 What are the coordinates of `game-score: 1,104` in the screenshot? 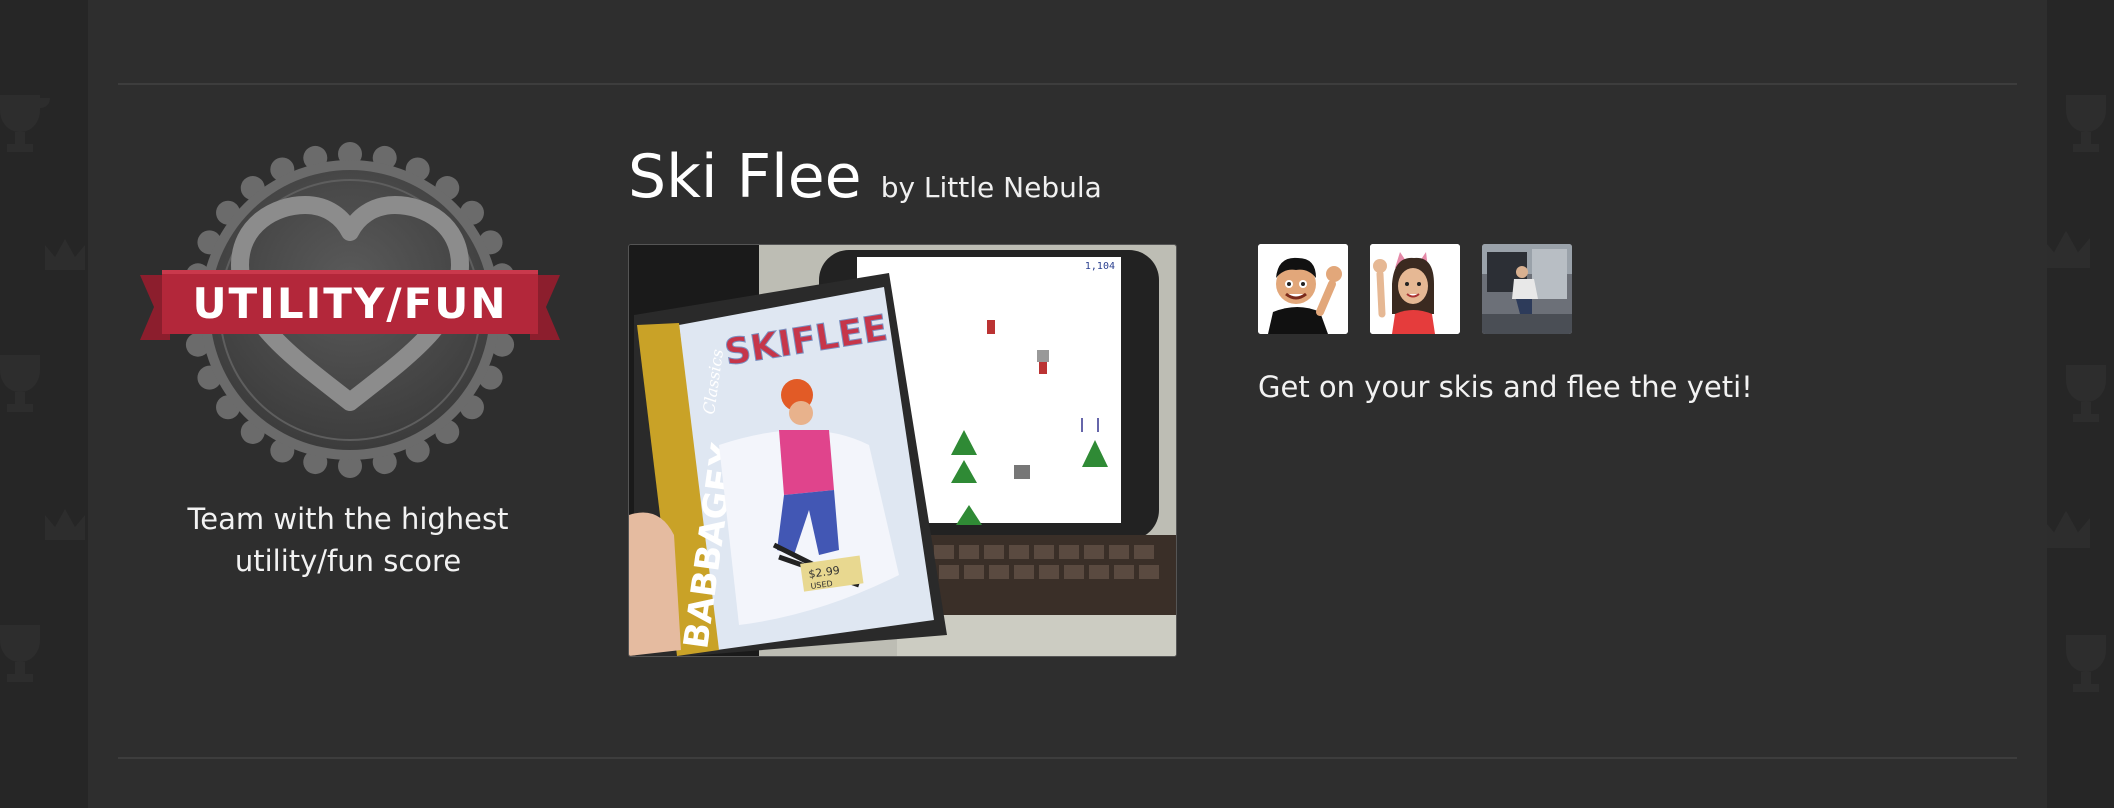 It's located at (1100, 266).